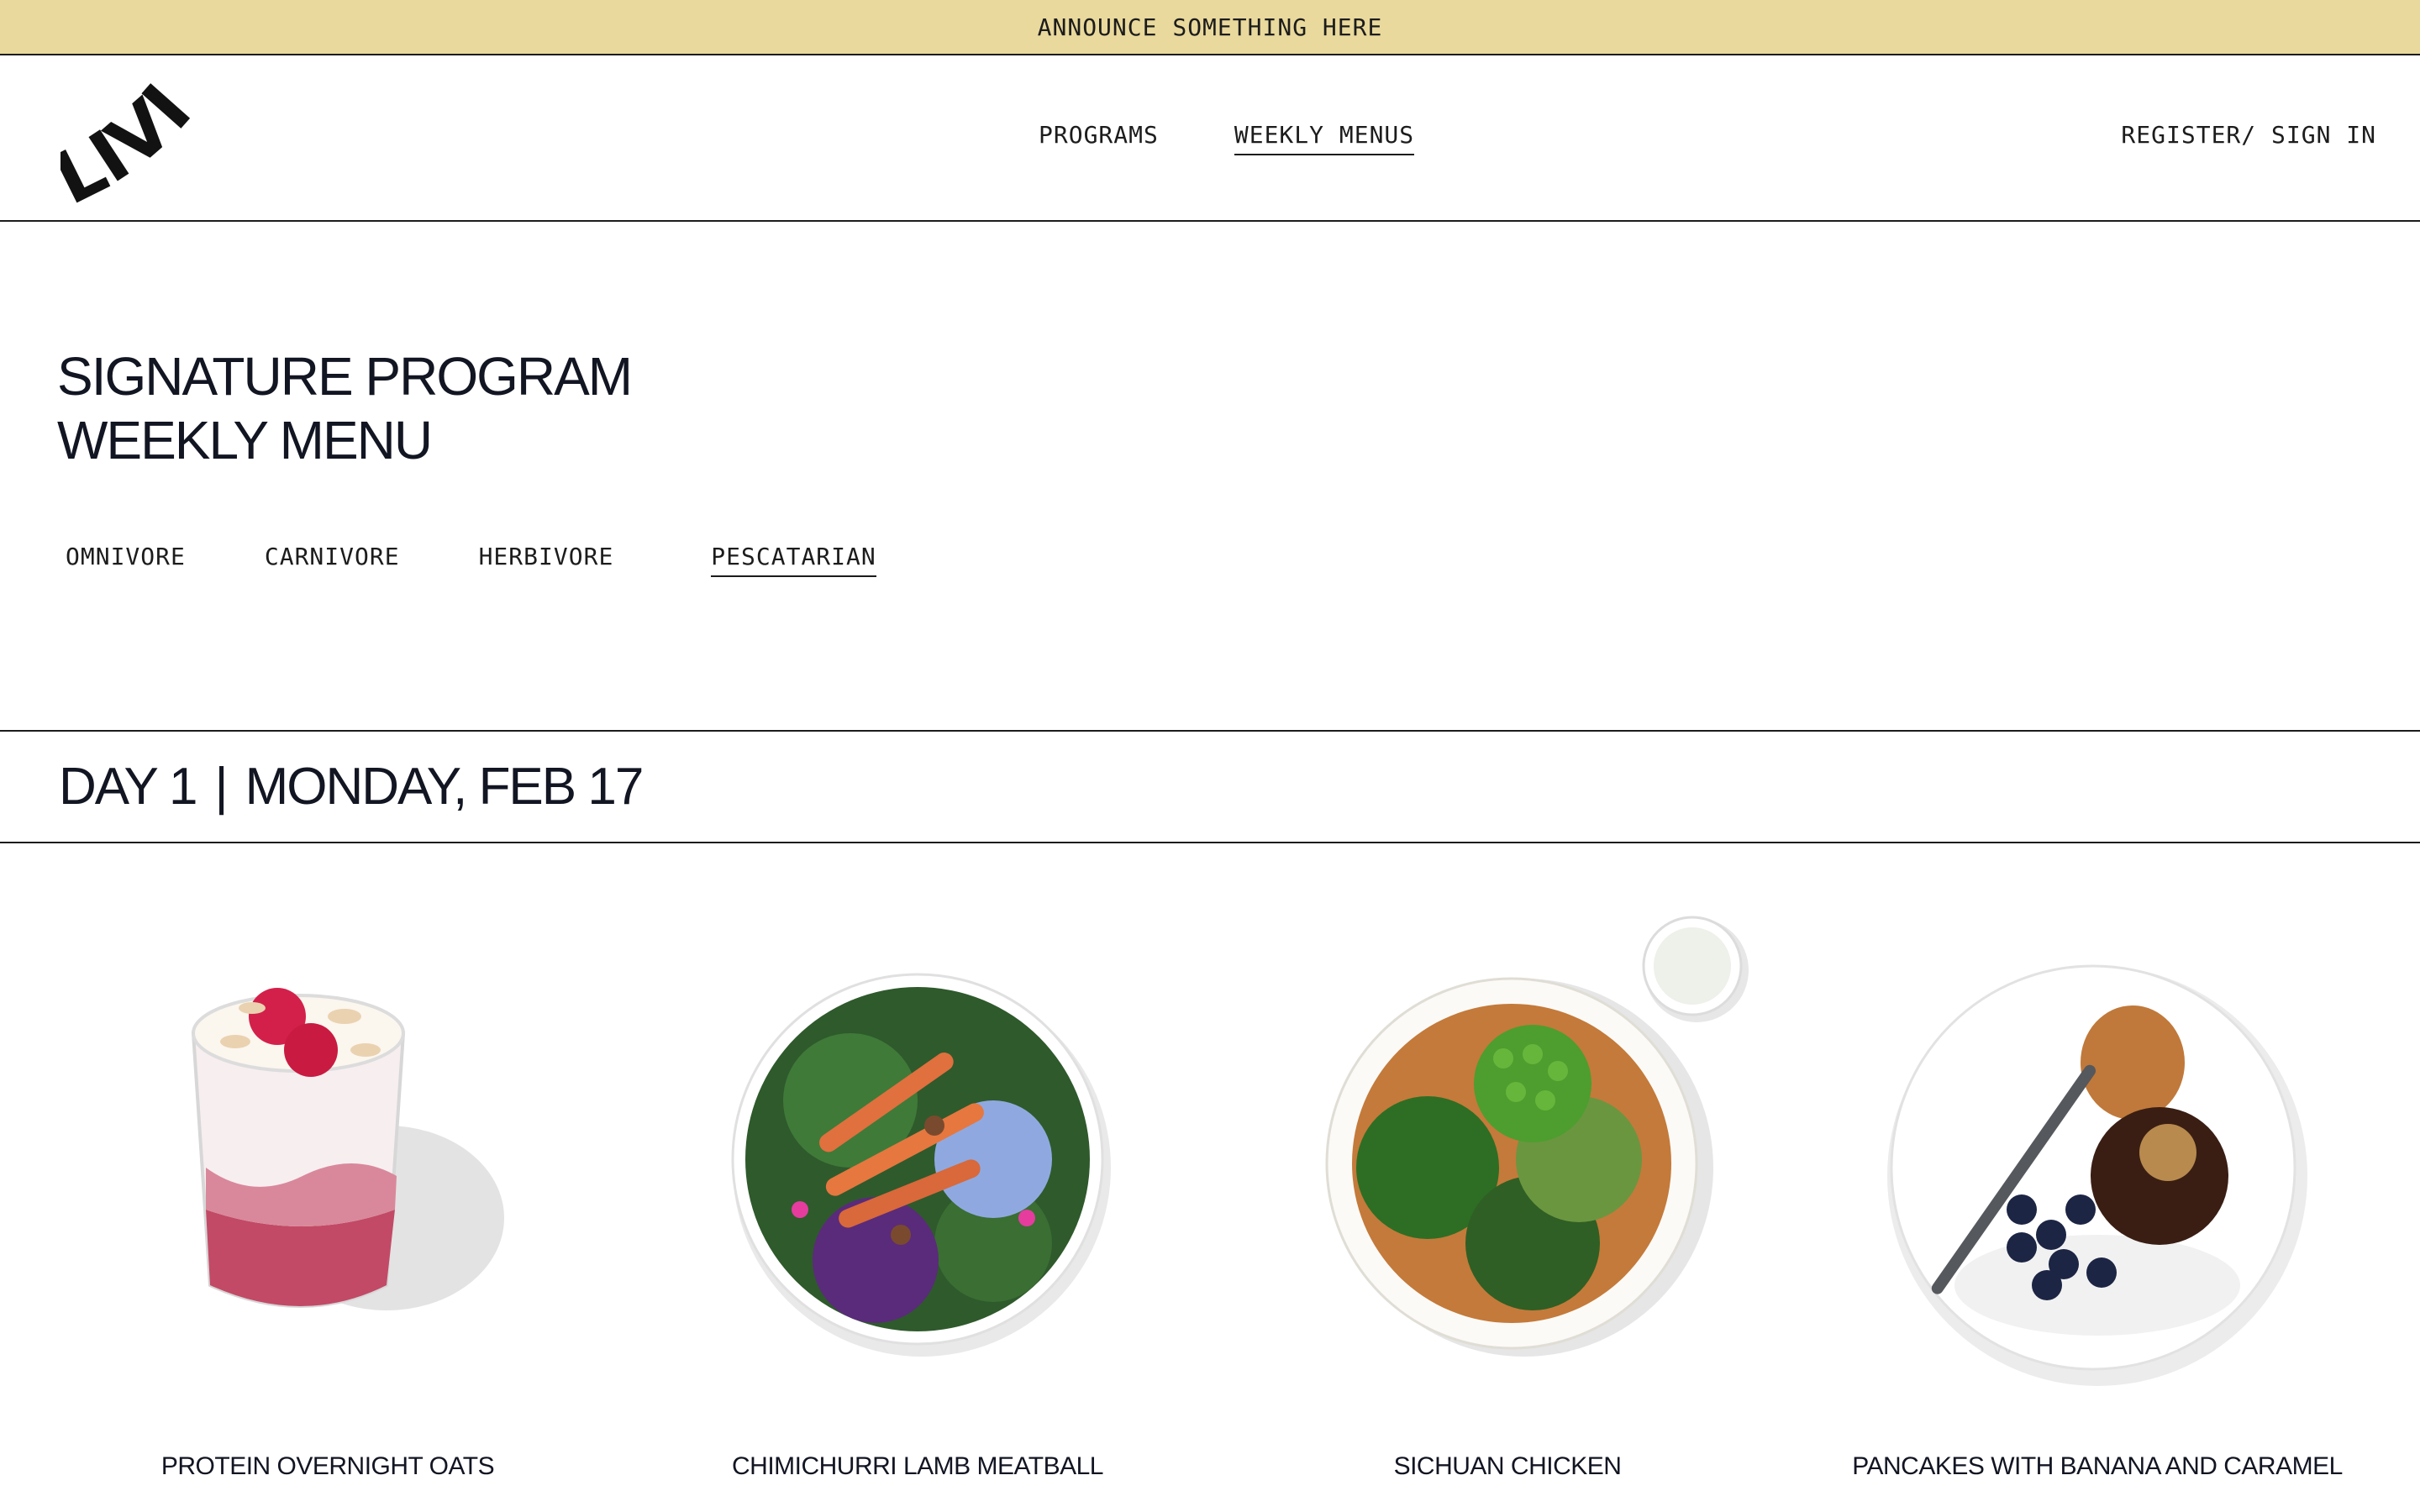 The image size is (2420, 1512). I want to click on page-title: SIGNATURE PROGRAM WEEKLY MENU, so click(345, 408).